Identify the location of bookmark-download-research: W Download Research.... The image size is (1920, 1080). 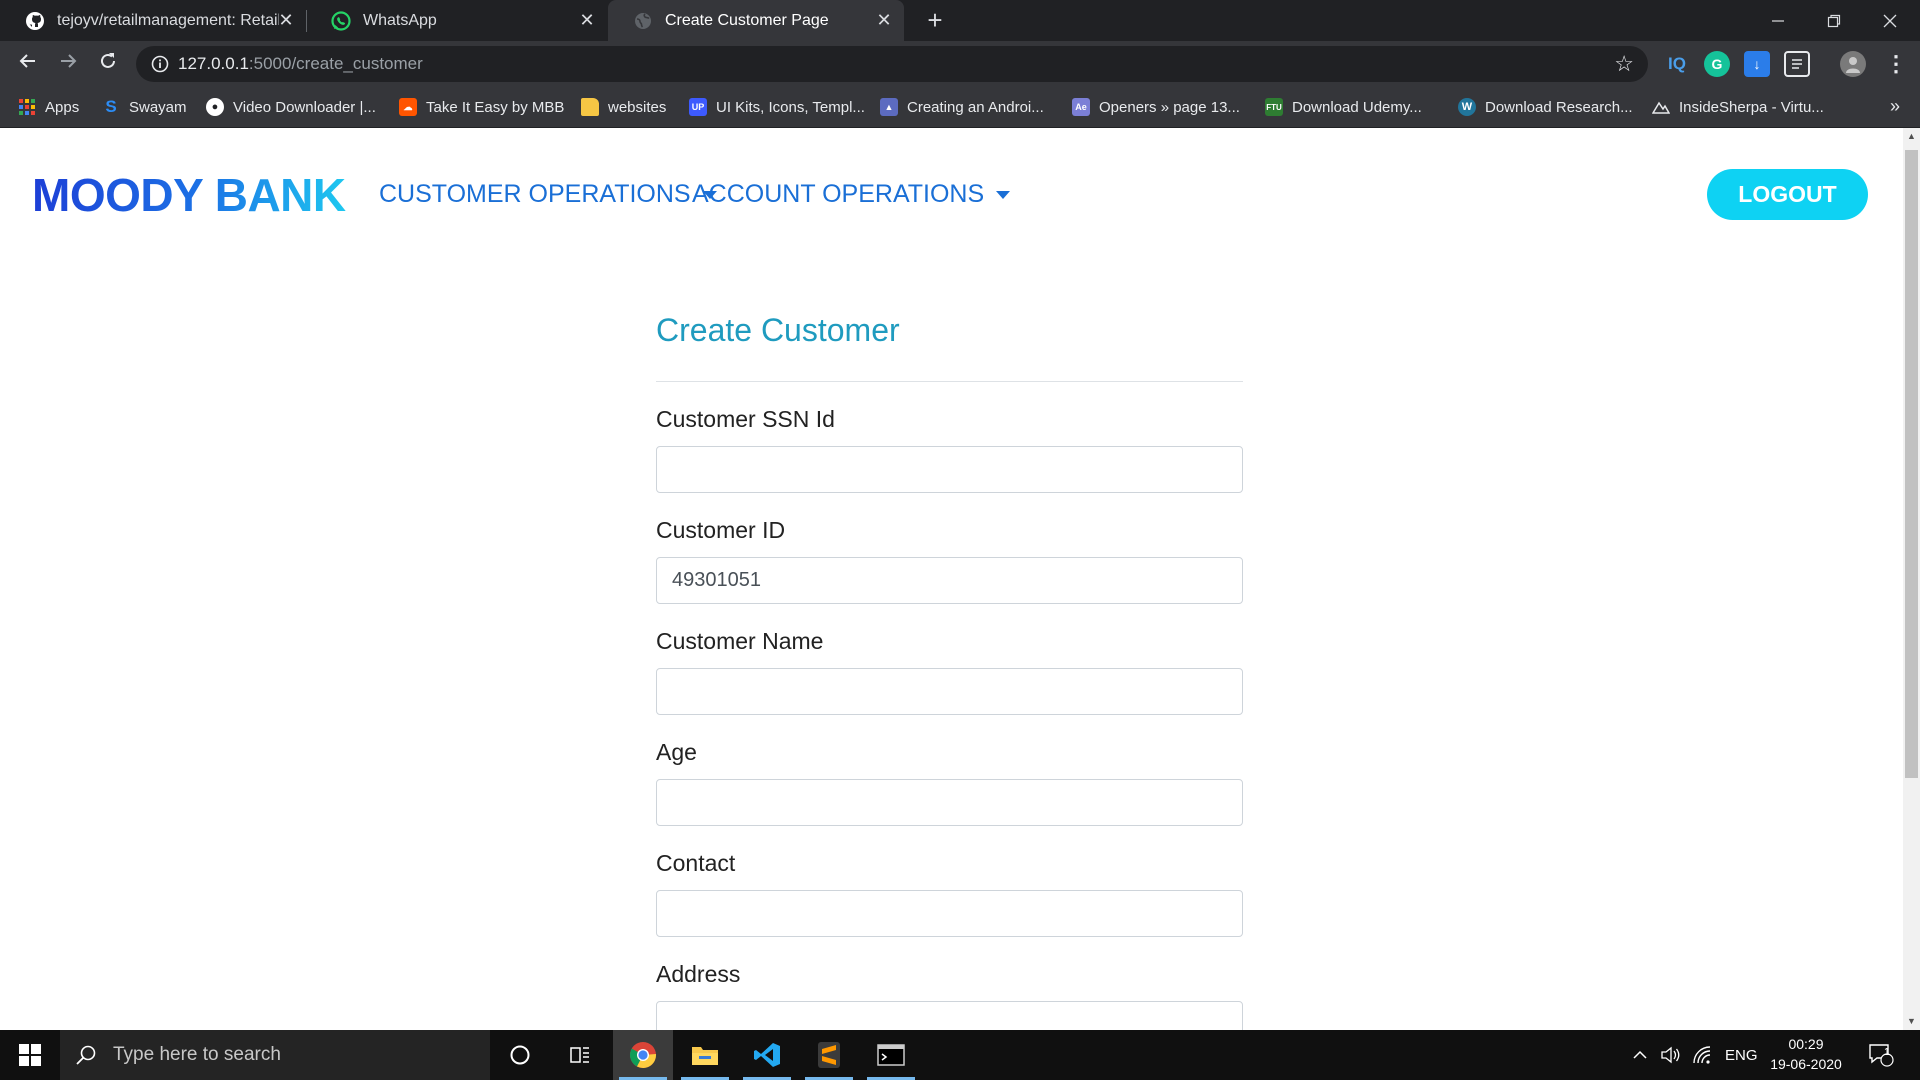
(1545, 107).